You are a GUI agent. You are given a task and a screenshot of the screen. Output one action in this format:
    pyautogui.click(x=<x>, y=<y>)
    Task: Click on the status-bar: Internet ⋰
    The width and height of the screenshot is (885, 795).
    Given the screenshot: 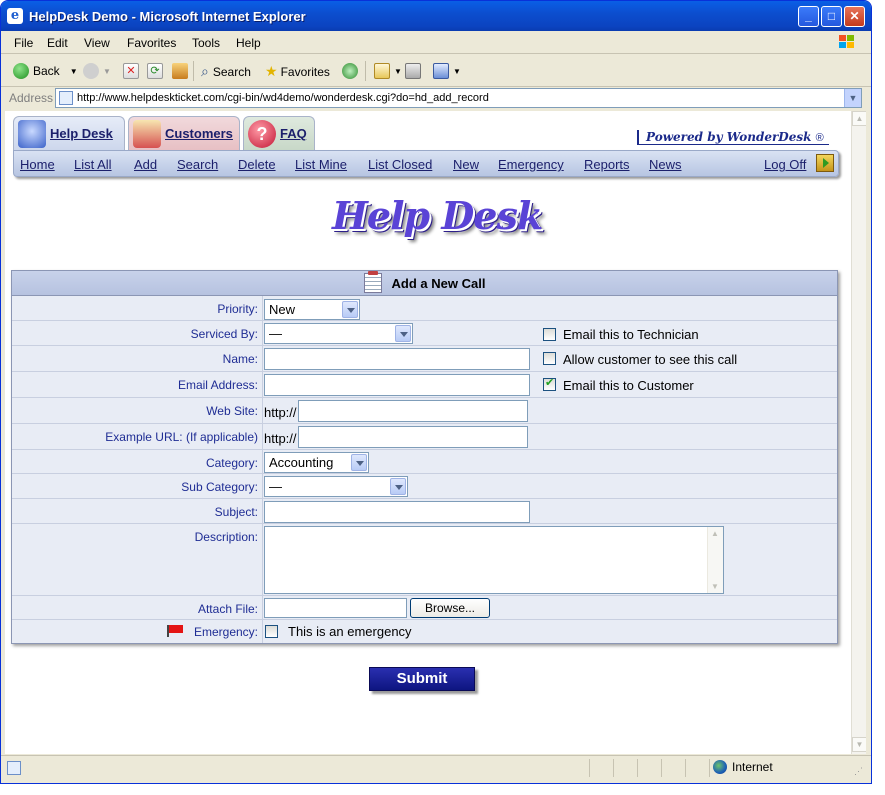 What is the action you would take?
    pyautogui.click(x=436, y=767)
    